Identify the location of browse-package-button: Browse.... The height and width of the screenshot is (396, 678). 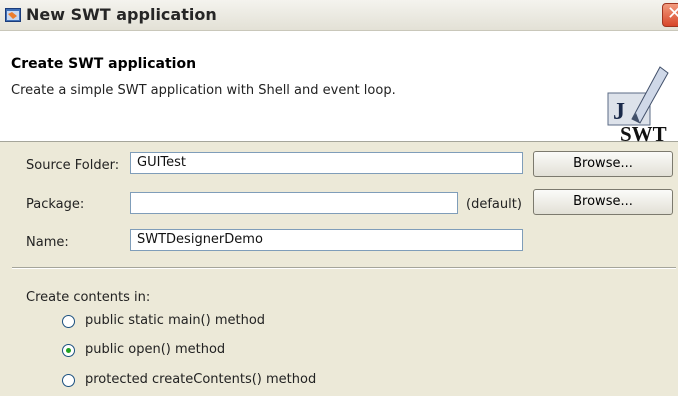
(603, 202).